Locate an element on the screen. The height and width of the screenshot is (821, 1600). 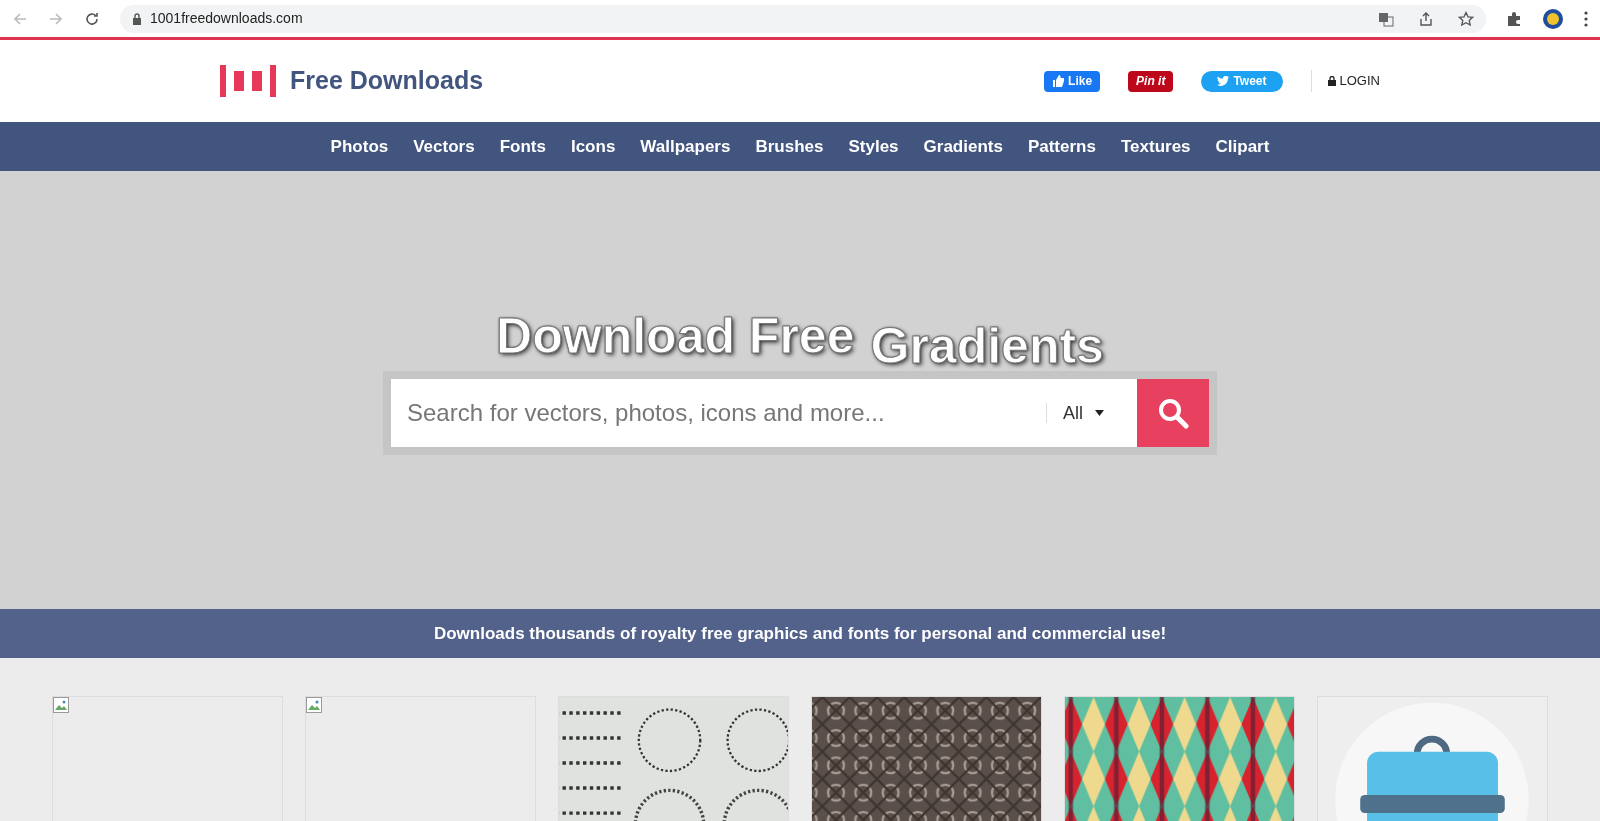
nav-link: Photos is located at coordinates (359, 146).